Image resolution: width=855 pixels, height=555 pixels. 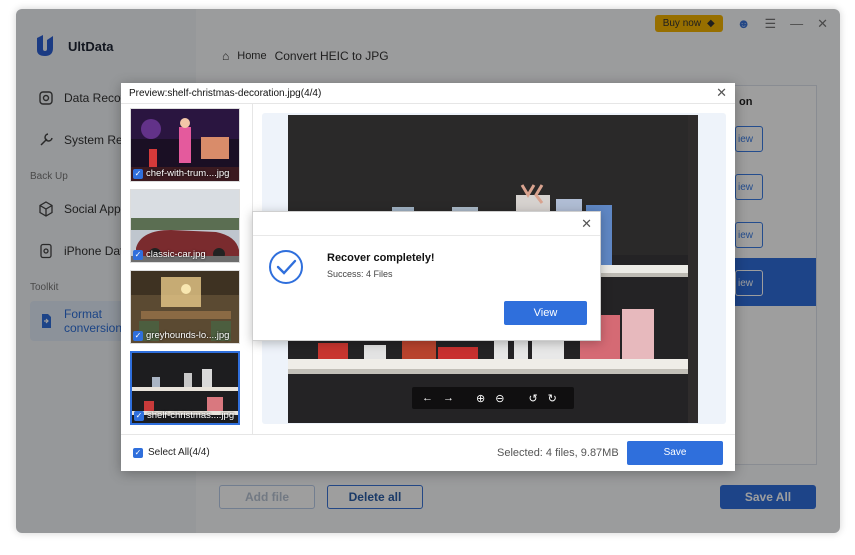 I want to click on selected-info: Selected: 4 files, 9.87MB, so click(x=558, y=453).